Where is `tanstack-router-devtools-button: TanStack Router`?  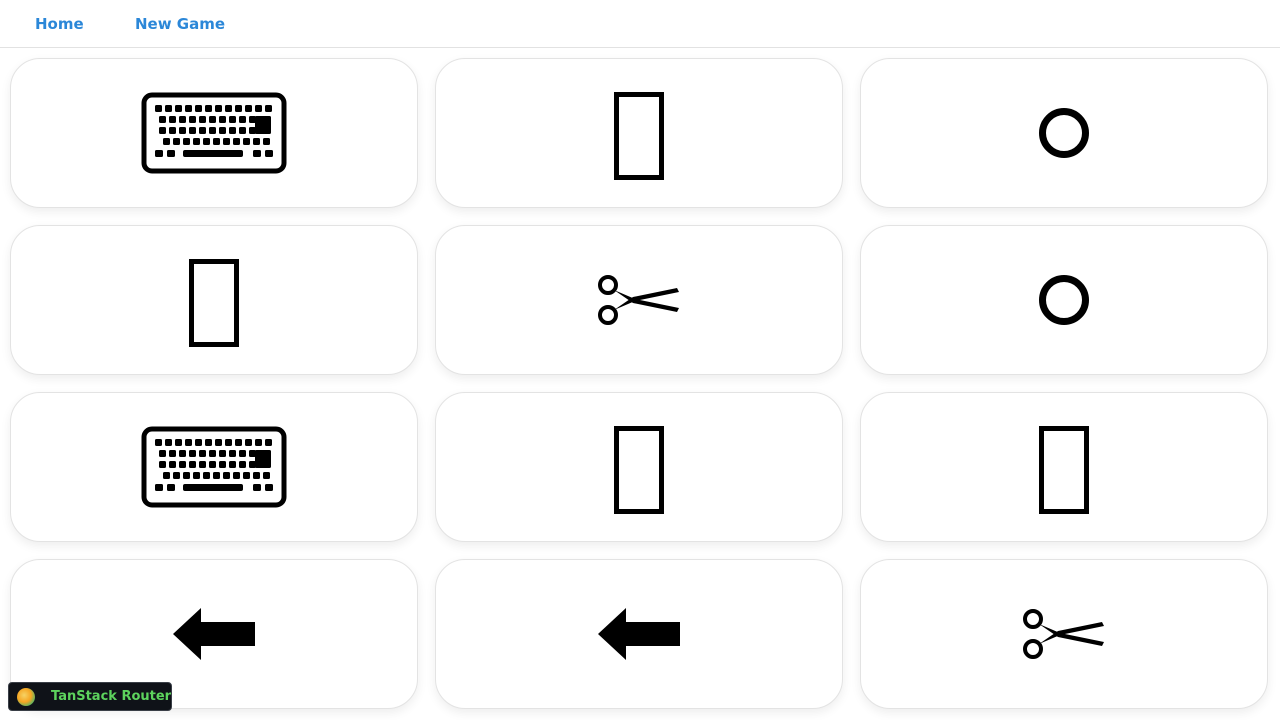
tanstack-router-devtools-button: TanStack Router is located at coordinates (90, 696).